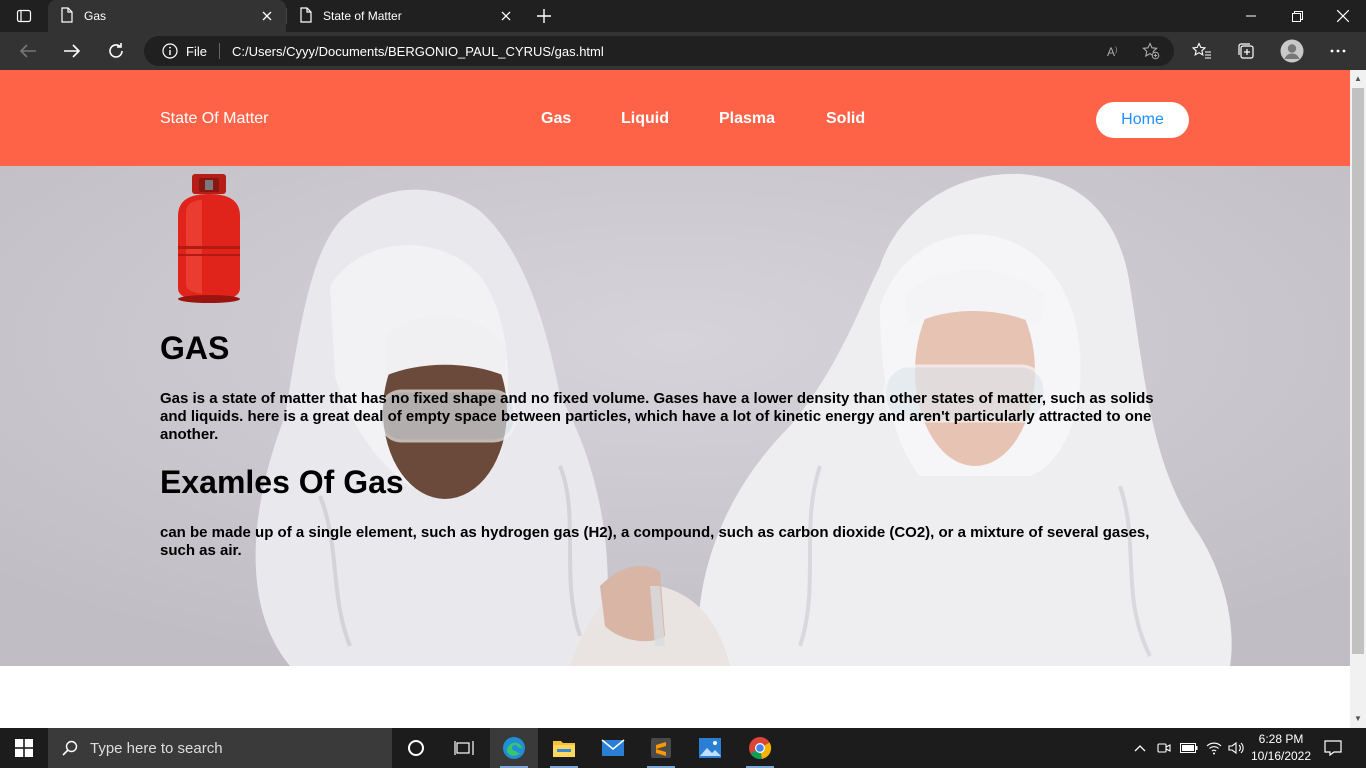 This screenshot has width=1366, height=768. I want to click on minimize-icon, so click(1251, 16).